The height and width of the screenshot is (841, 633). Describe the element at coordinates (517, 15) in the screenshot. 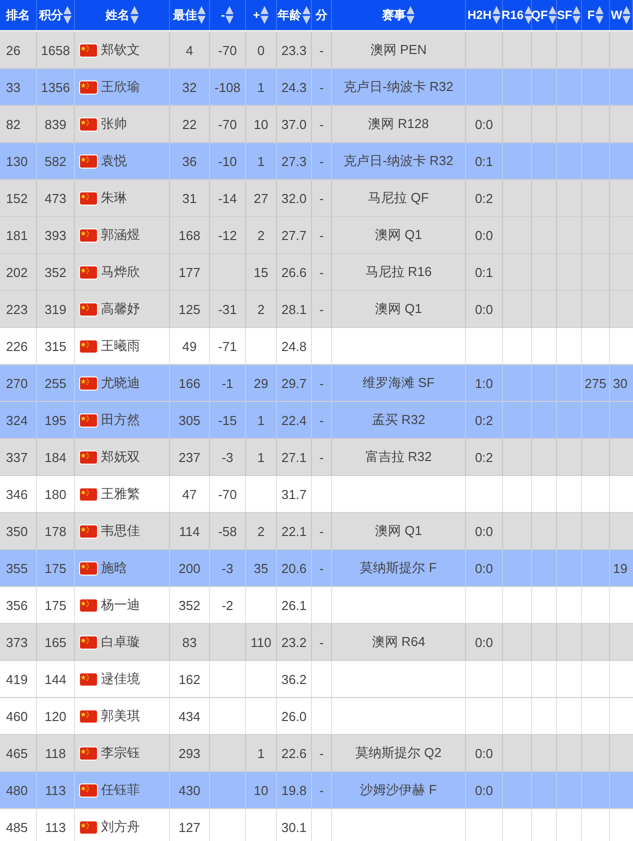

I see `column-header: R16` at that location.